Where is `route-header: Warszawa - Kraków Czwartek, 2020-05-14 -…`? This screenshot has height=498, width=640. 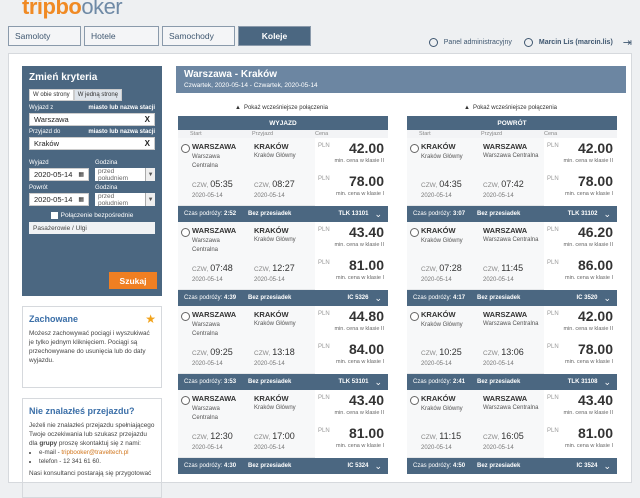
route-header: Warszawa - Kraków Czwartek, 2020-05-14 -… is located at coordinates (401, 79).